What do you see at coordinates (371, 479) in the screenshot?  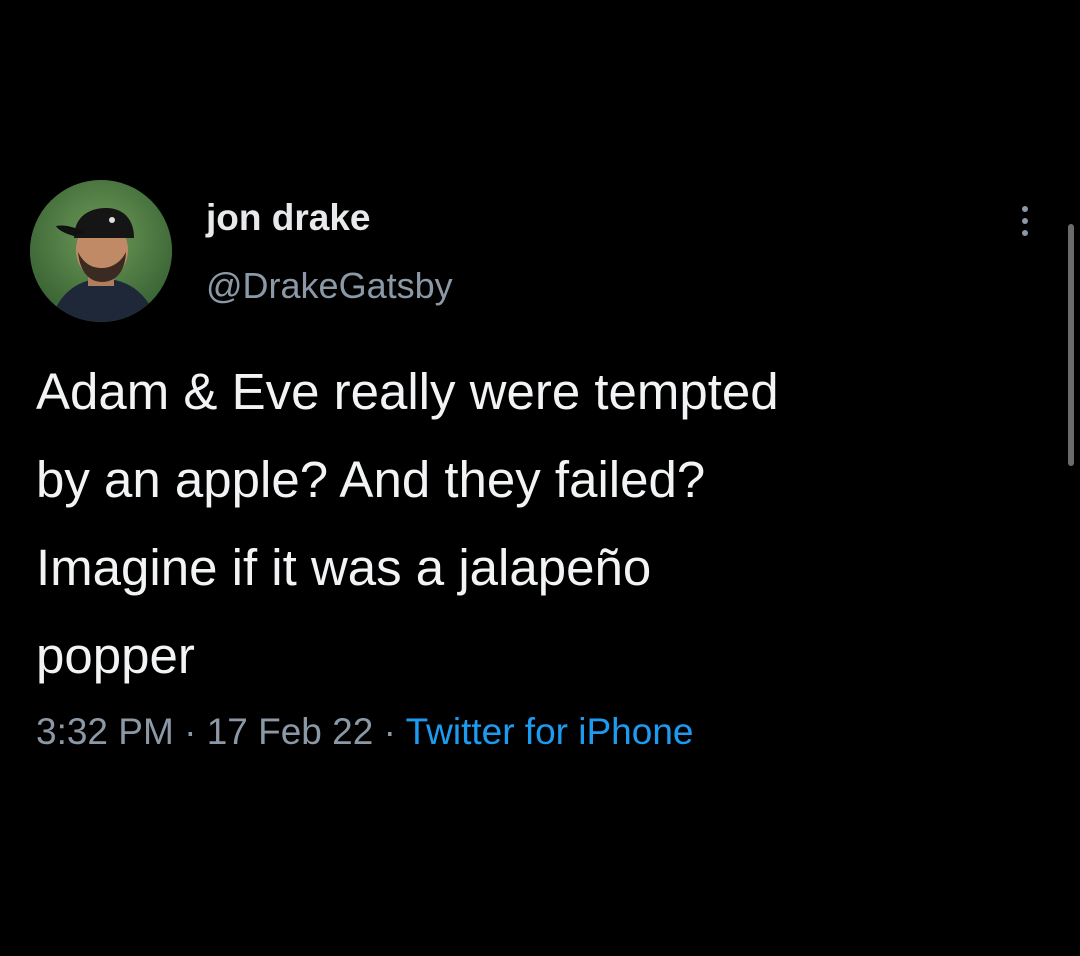 I see `tweet-text-line: by an apple? And they failed?` at bounding box center [371, 479].